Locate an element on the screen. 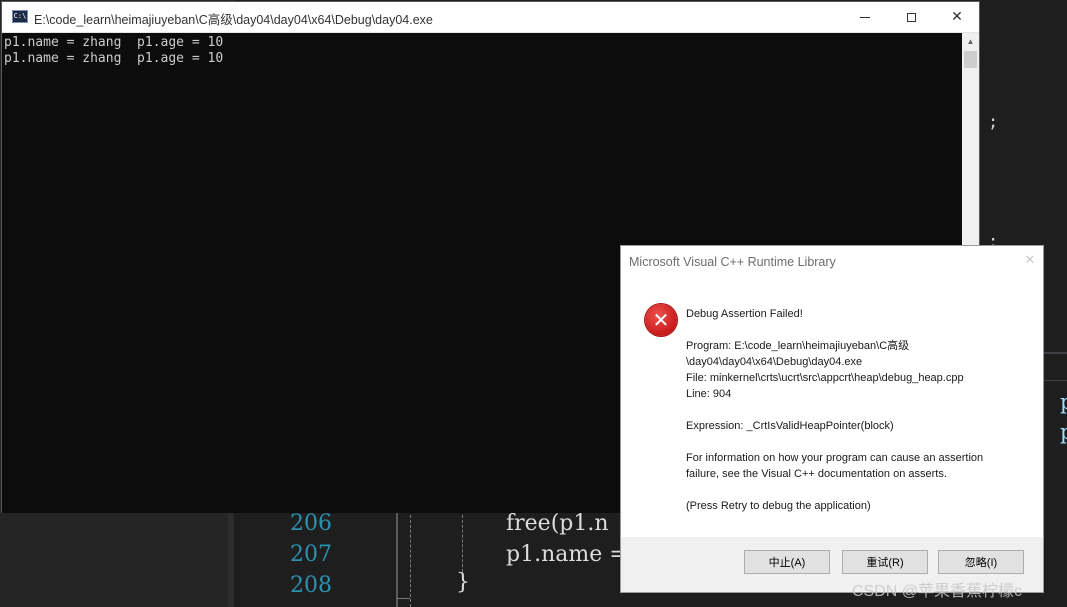  dialog-title: Microsoft Visual C++ Runtime Library is located at coordinates (732, 262).